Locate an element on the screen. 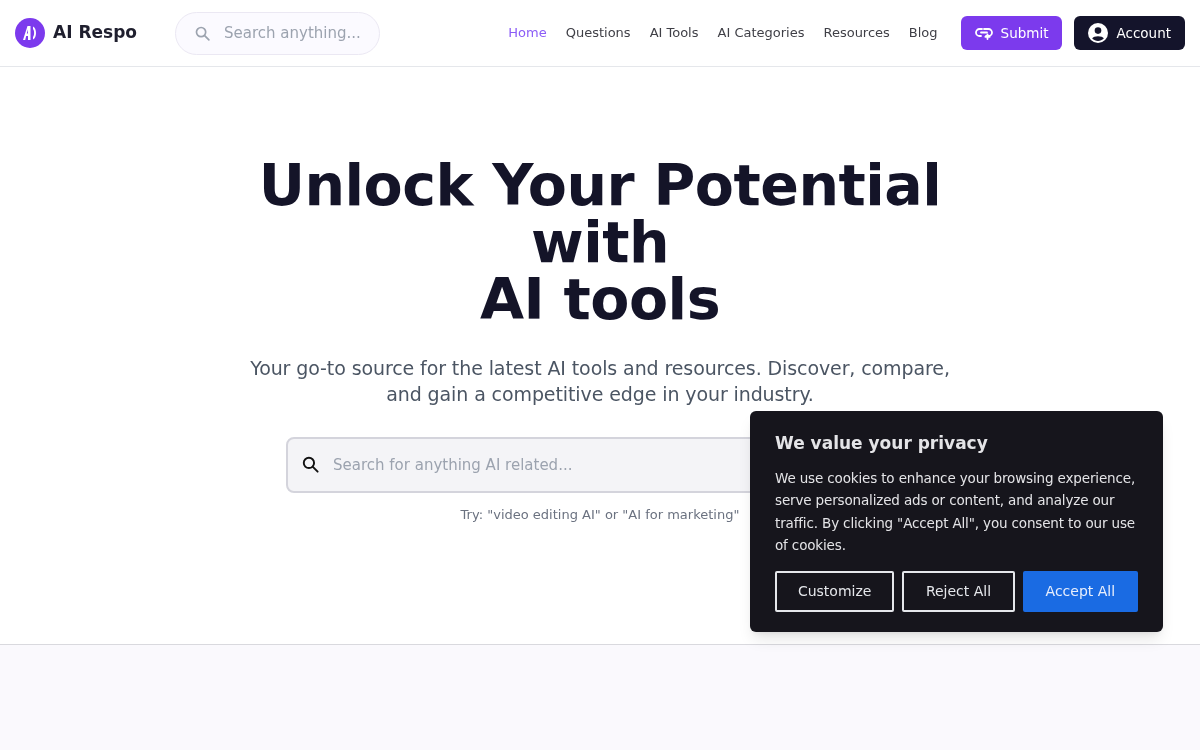  search-hint: Try: "video editing AI" or "AI for marketing" is located at coordinates (600, 515).